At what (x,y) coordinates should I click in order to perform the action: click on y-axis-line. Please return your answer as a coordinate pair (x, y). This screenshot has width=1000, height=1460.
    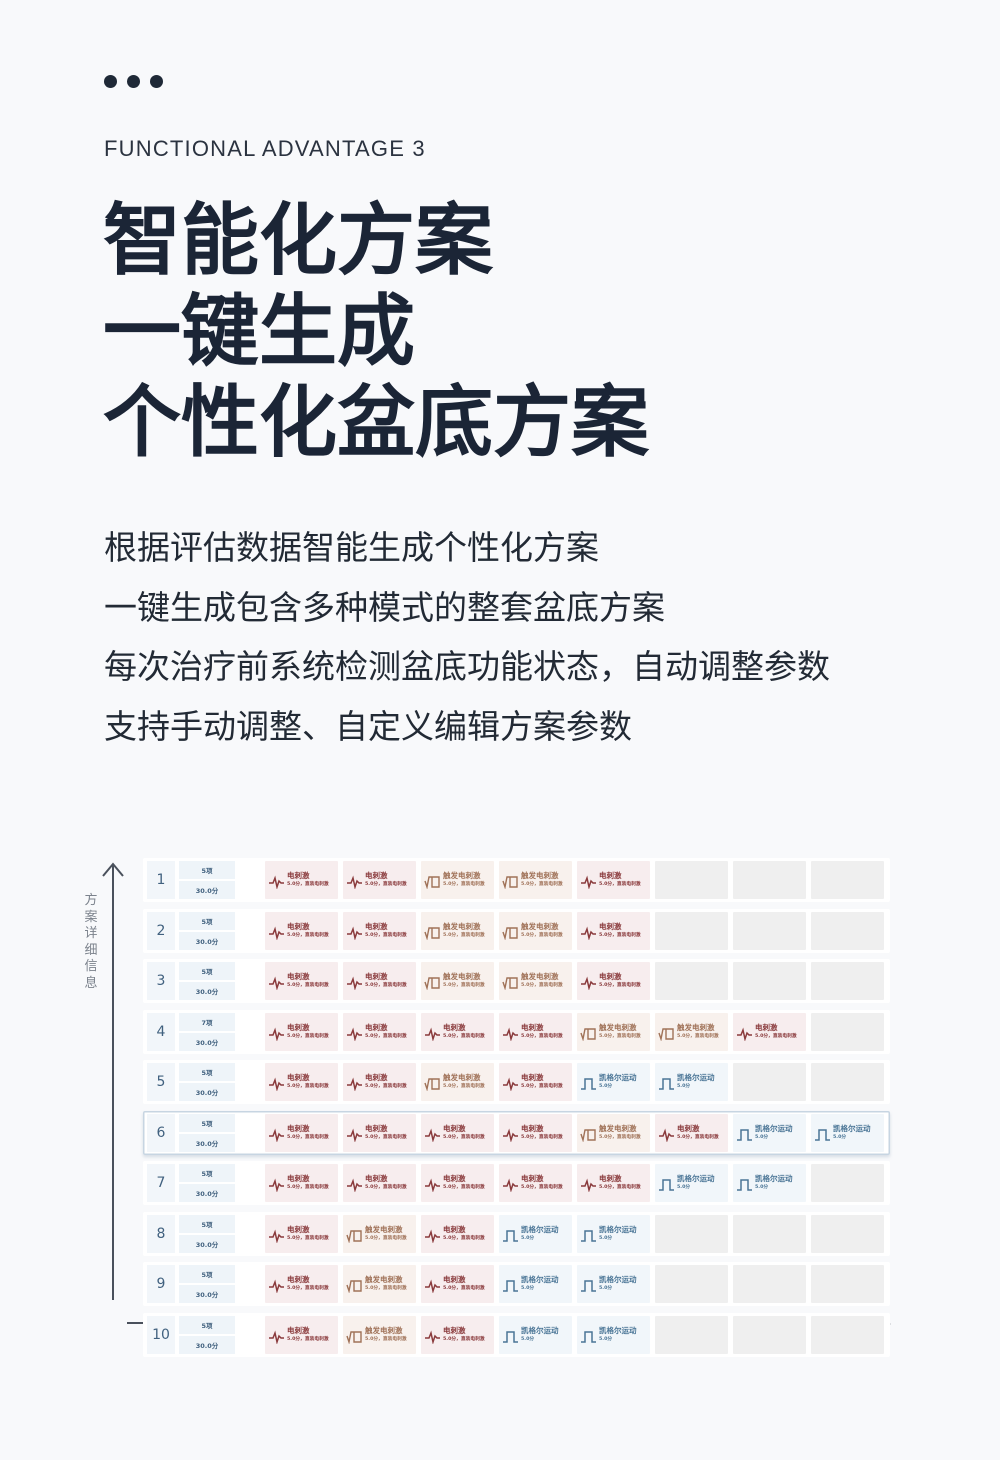
    Looking at the image, I should click on (113, 1082).